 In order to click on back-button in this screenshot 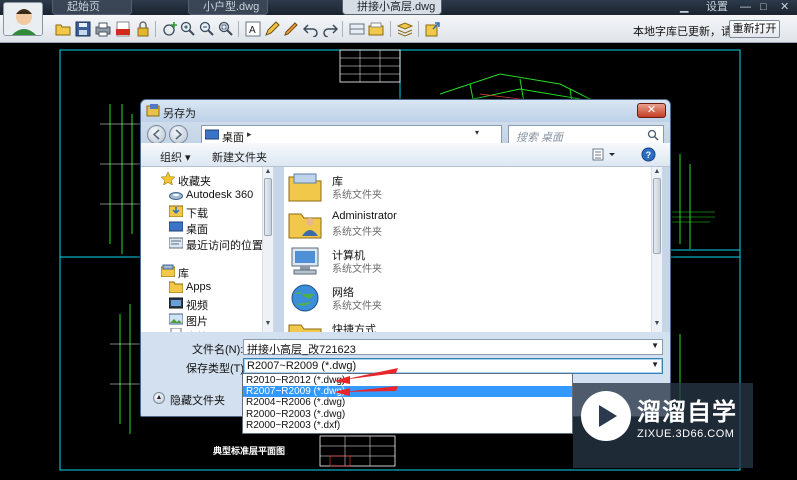, I will do `click(156, 134)`.